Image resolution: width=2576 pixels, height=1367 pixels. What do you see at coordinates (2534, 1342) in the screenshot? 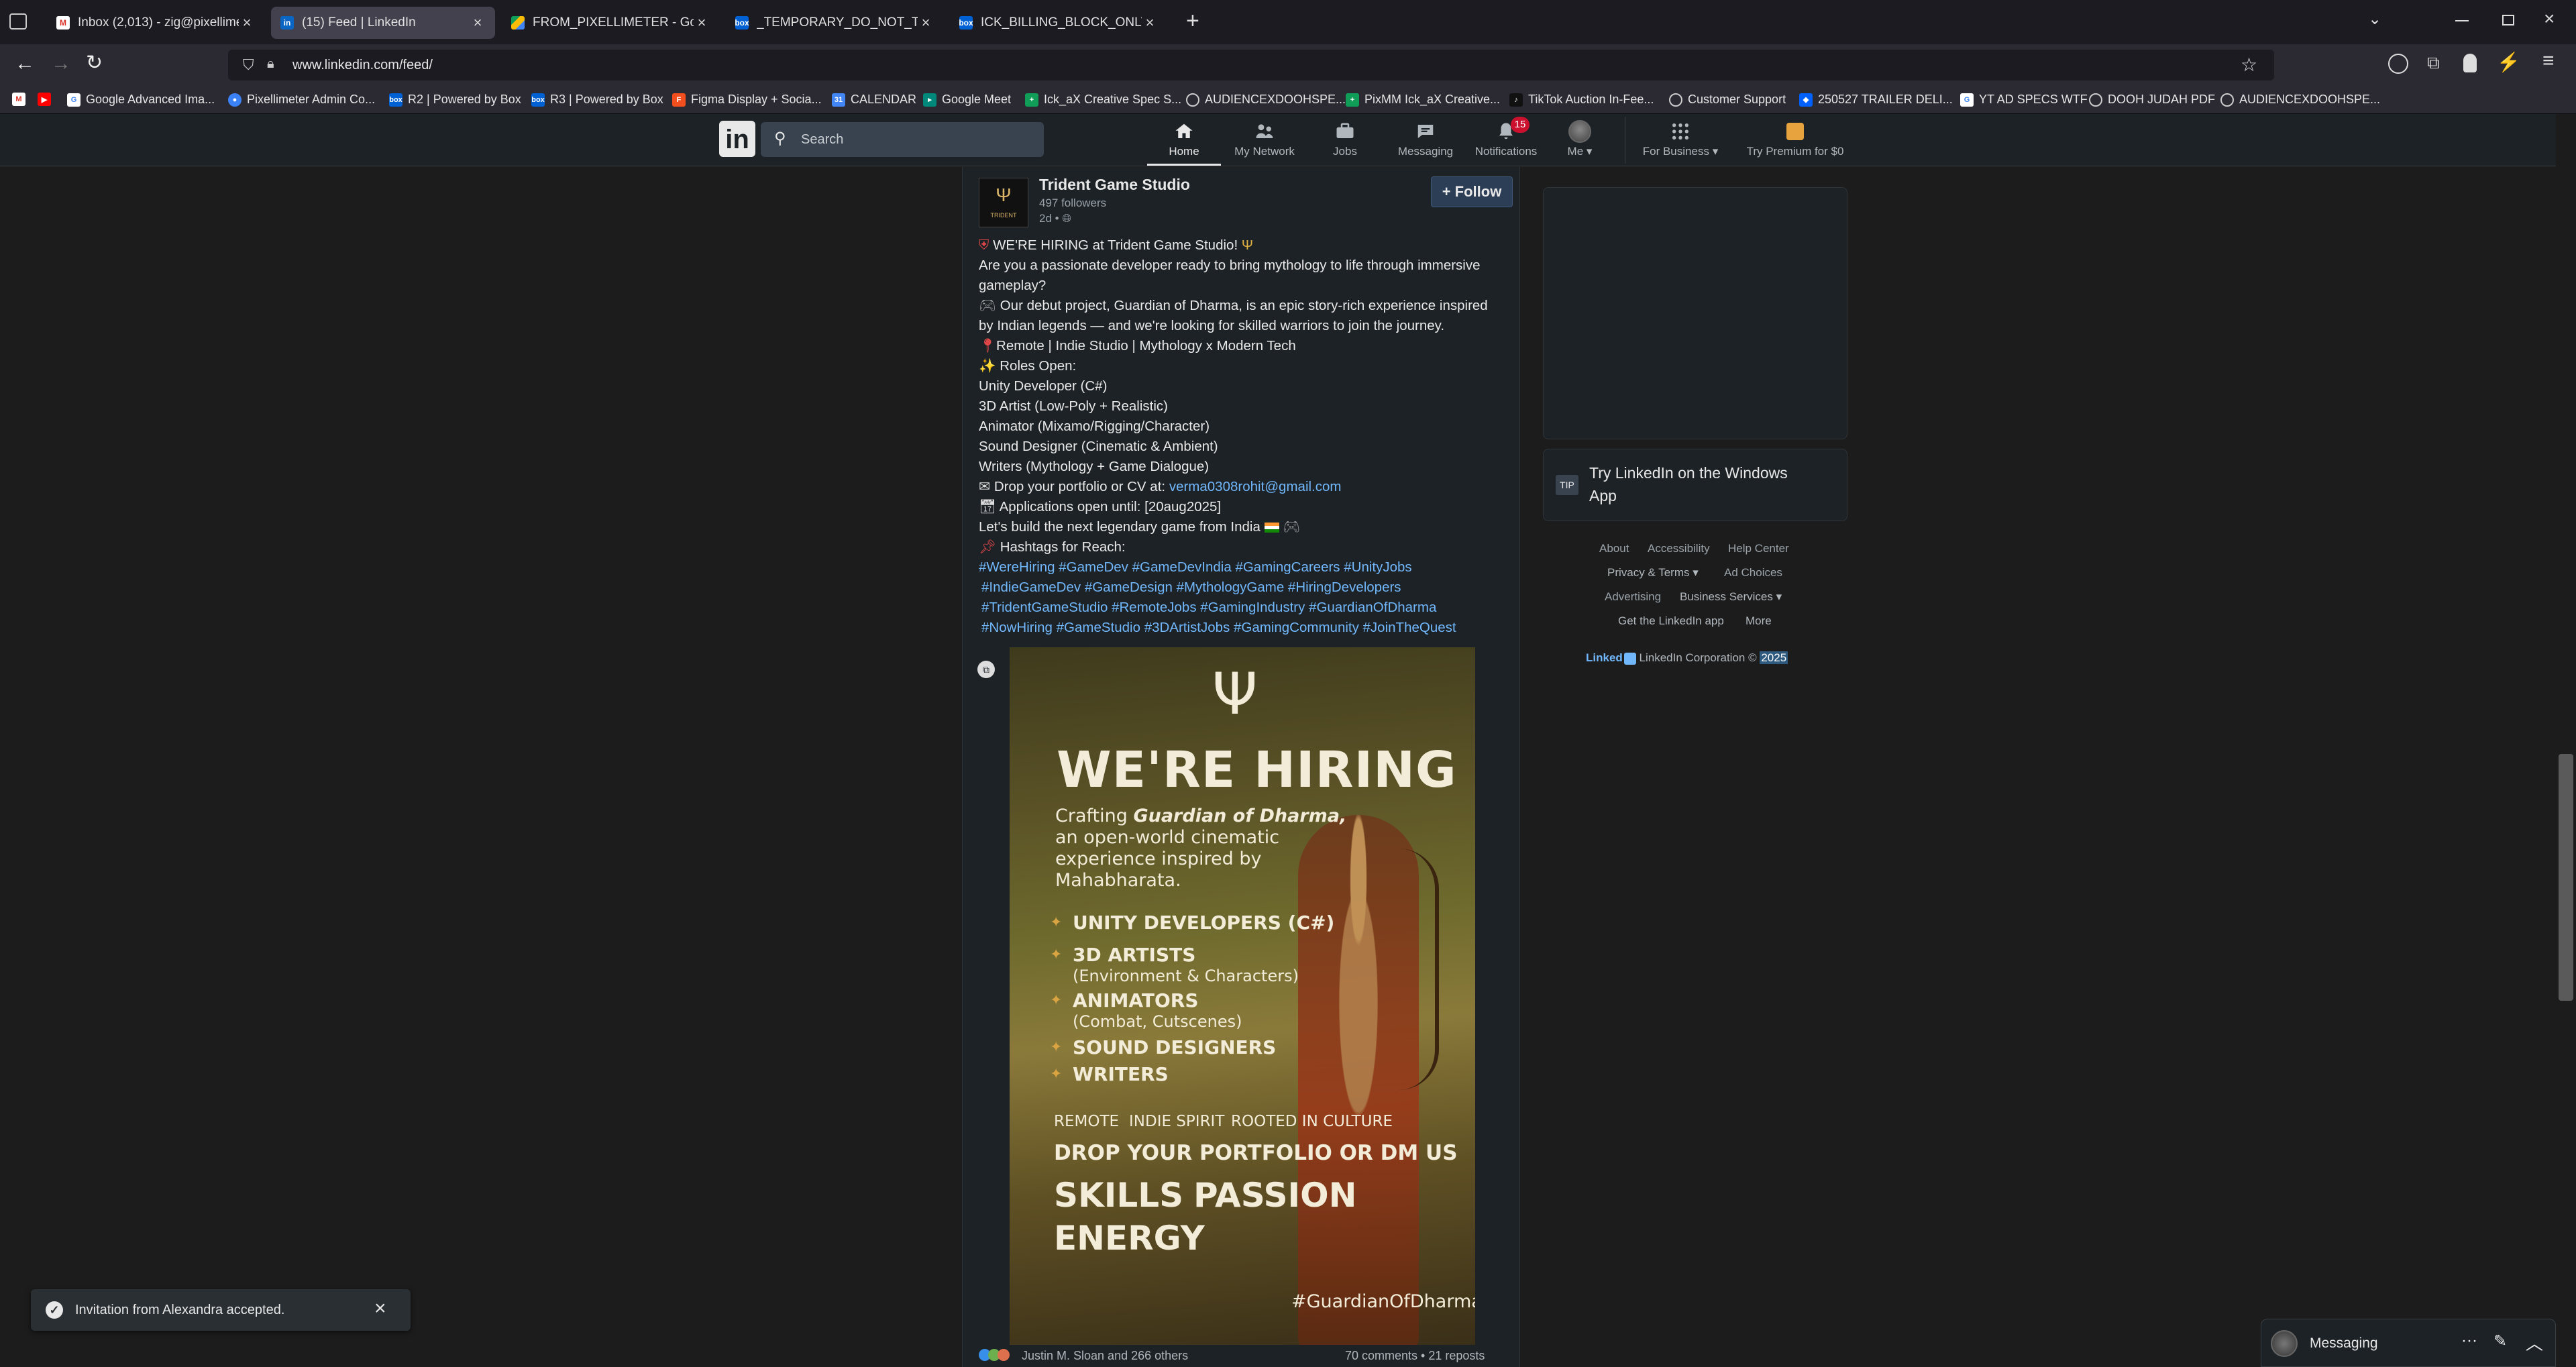
I see `chevron-up-icon: ︿` at bounding box center [2534, 1342].